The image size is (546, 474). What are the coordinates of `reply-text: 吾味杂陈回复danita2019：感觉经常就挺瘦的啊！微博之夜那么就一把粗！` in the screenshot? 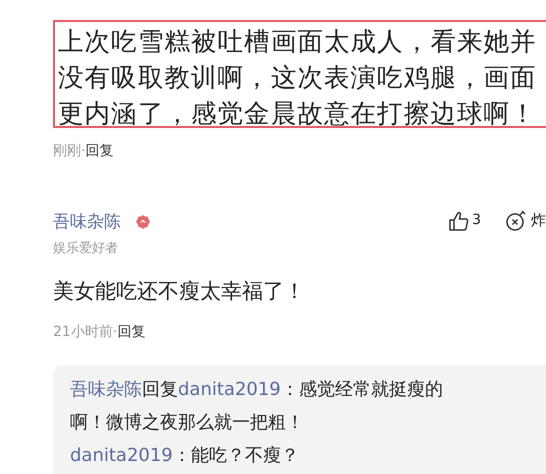 It's located at (257, 406).